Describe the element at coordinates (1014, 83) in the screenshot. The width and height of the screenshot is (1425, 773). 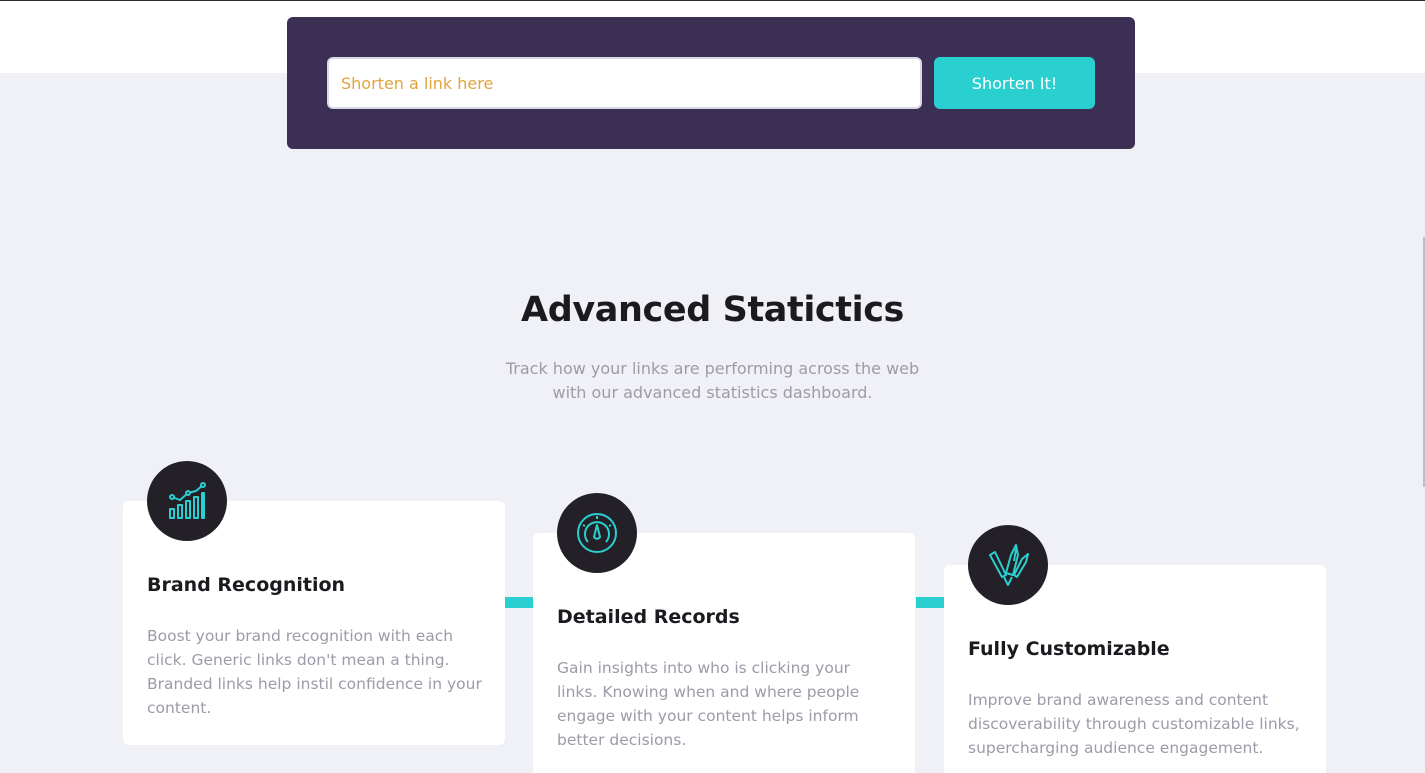
I see `shorten-button: Shorten It!` at that location.